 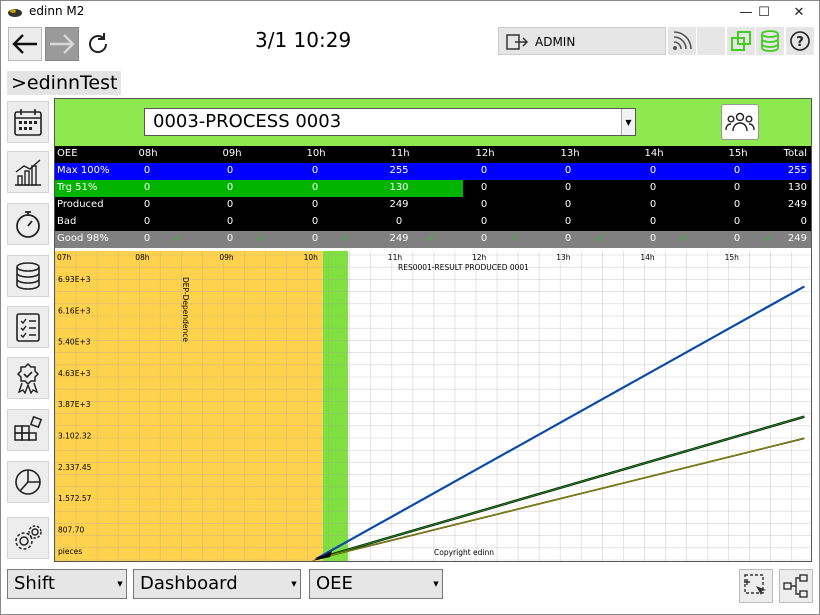 What do you see at coordinates (654, 153) in the screenshot?
I see `table-header-cell: 14h` at bounding box center [654, 153].